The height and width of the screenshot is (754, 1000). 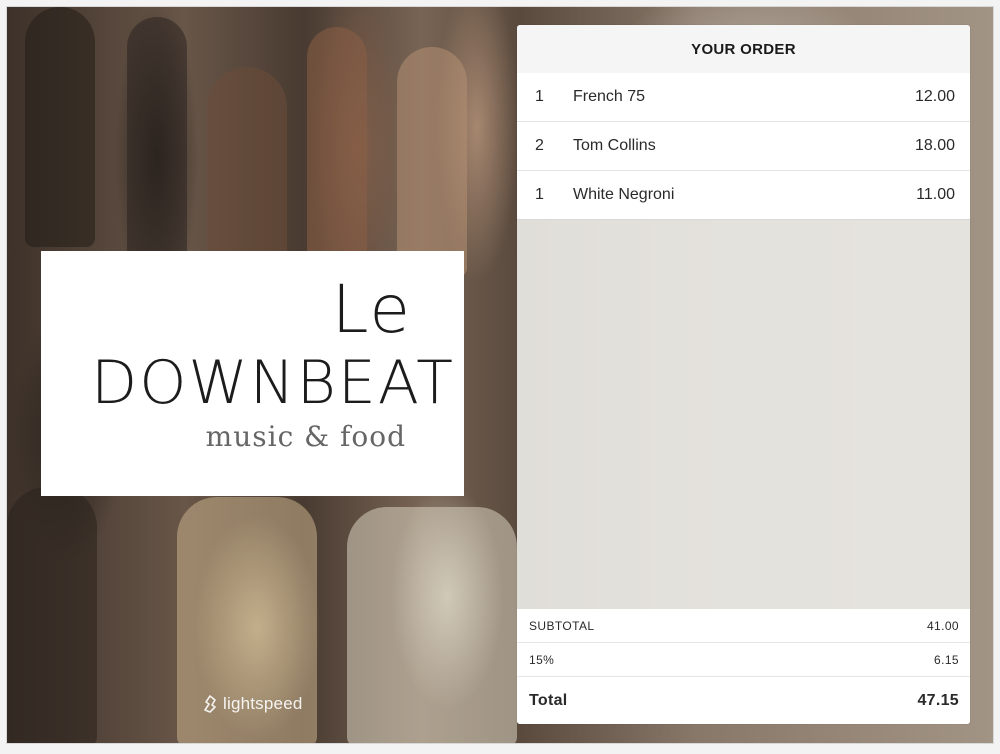 What do you see at coordinates (743, 660) in the screenshot?
I see `tax-row: 15% 6.15` at bounding box center [743, 660].